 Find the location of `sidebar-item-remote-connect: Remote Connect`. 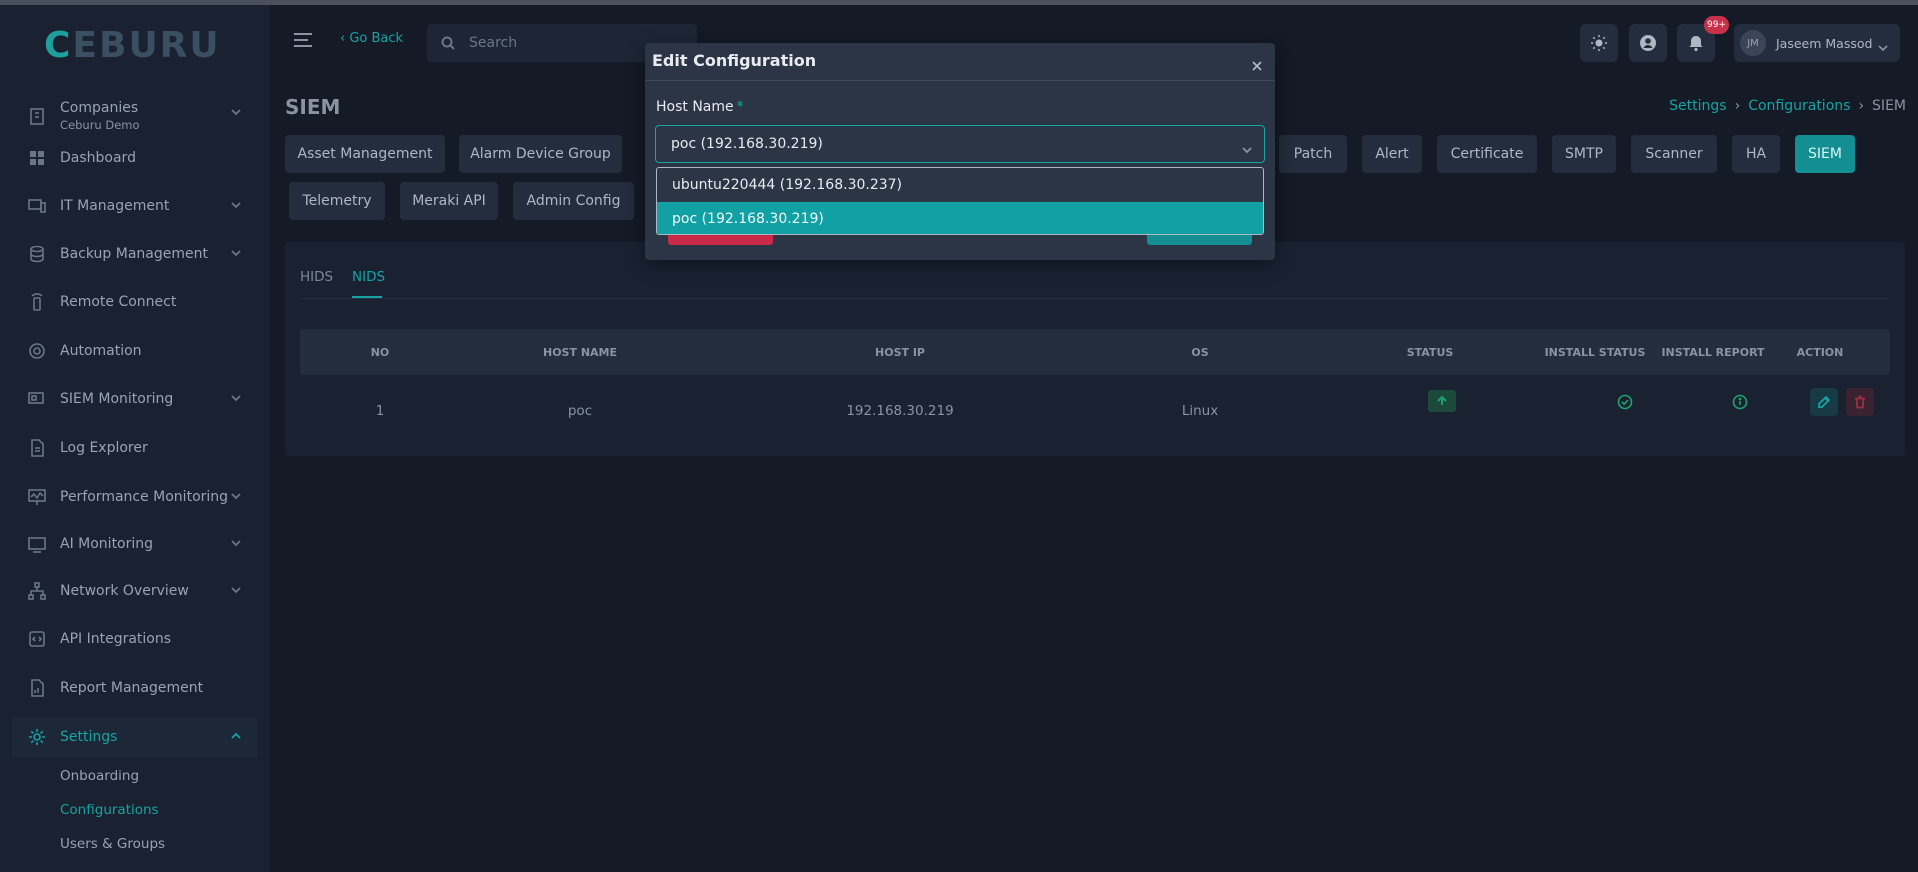

sidebar-item-remote-connect: Remote Connect is located at coordinates (135, 302).